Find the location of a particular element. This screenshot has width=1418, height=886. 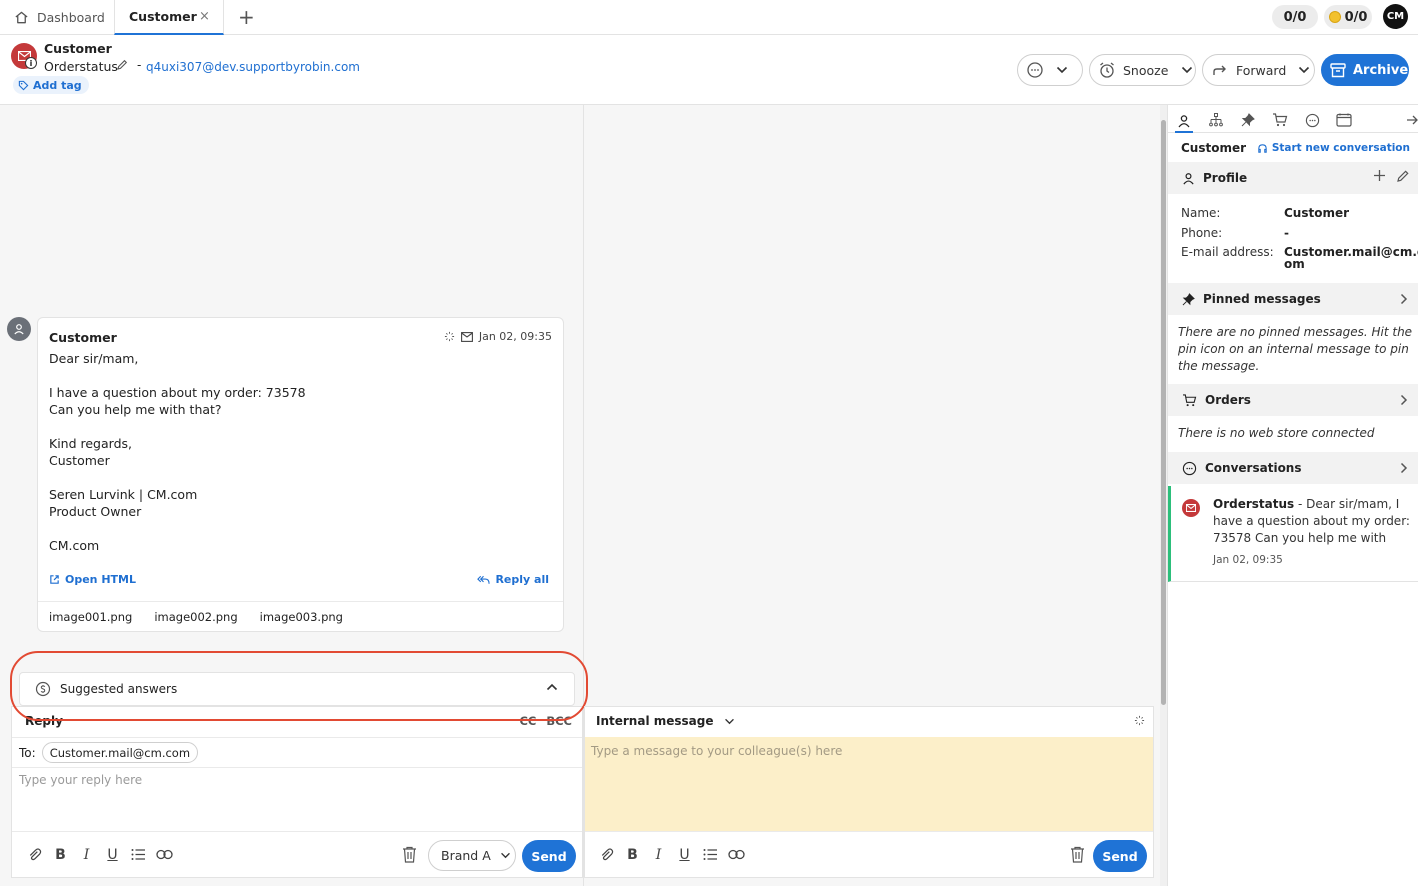

start-new-conversation-link: Start new conversation is located at coordinates (1333, 148).